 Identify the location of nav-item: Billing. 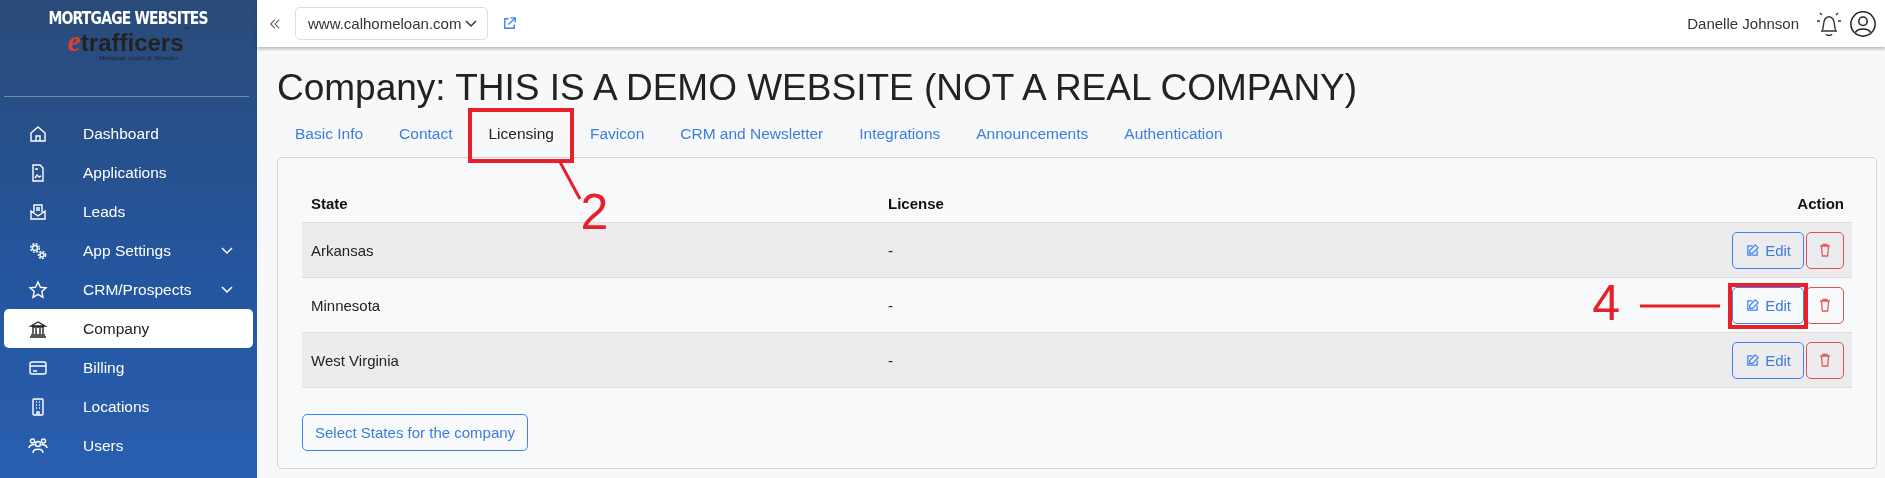
(128, 367).